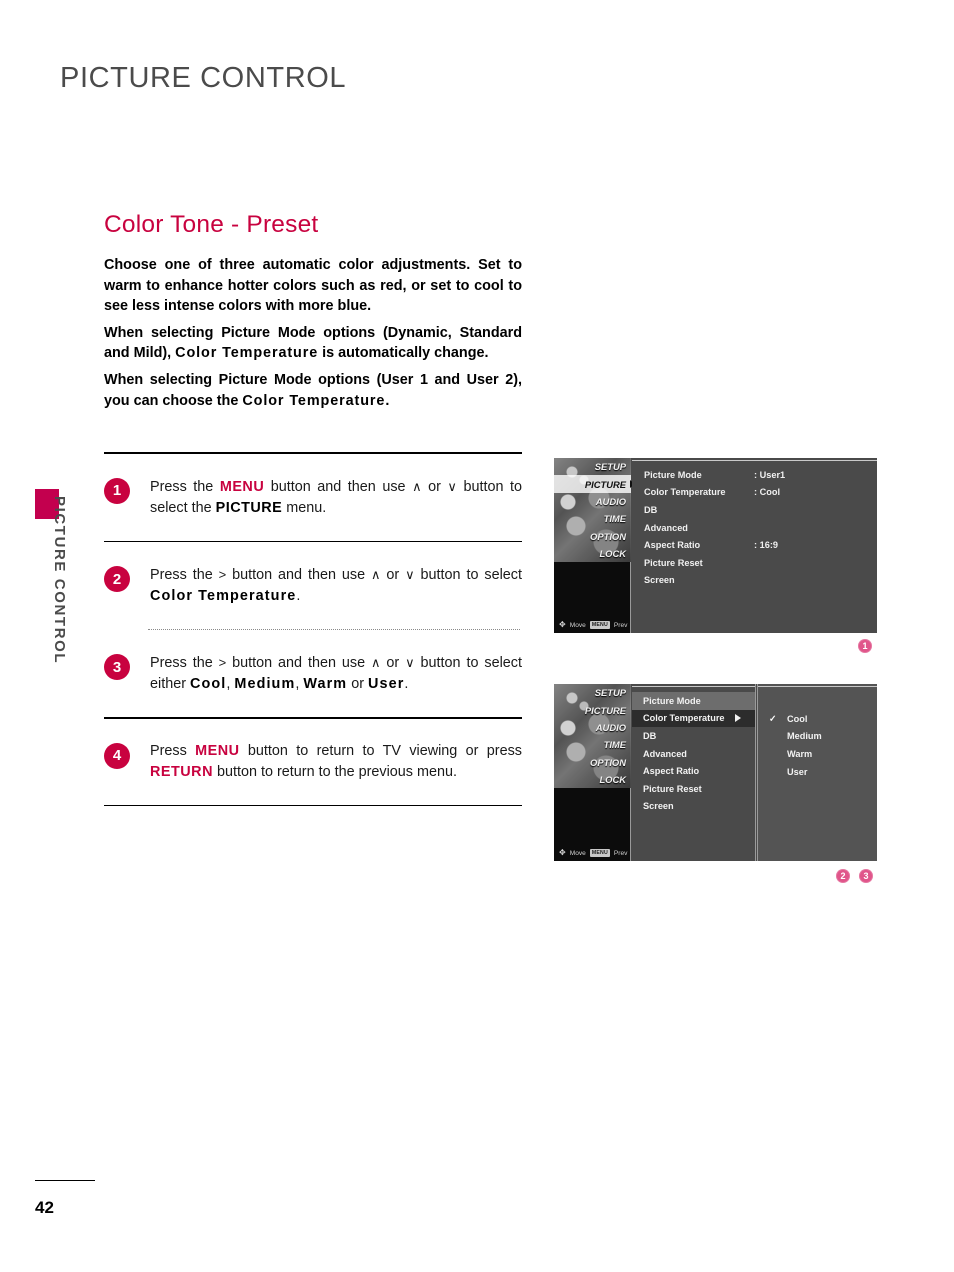  What do you see at coordinates (181, 771) in the screenshot?
I see `step-4-return-keyword: RETURN` at bounding box center [181, 771].